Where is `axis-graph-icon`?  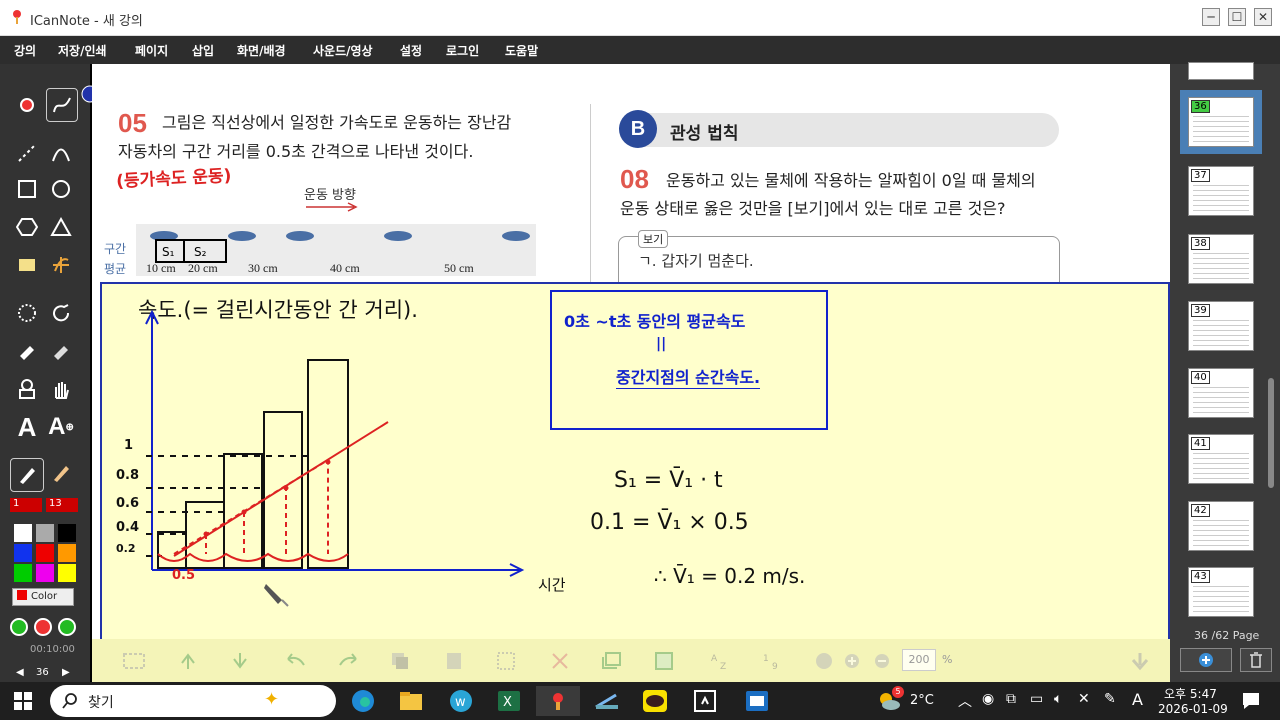 axis-graph-icon is located at coordinates (61, 265).